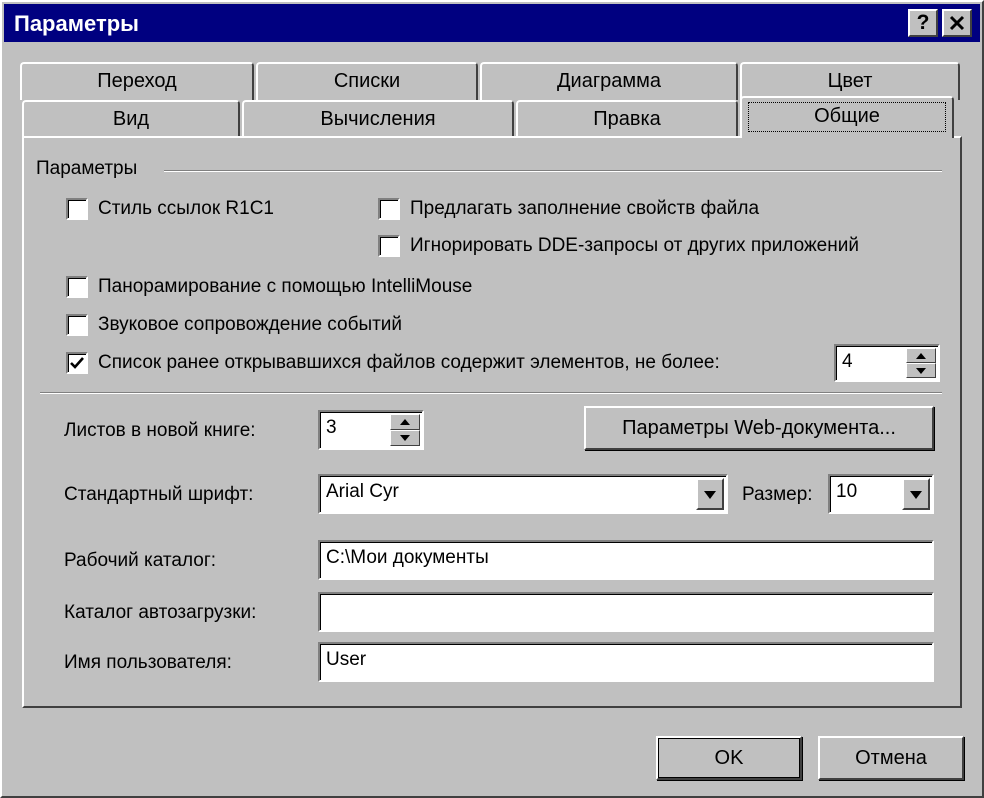  I want to click on checkbox-label: Предлагать заполнение свойств файла, so click(585, 208).